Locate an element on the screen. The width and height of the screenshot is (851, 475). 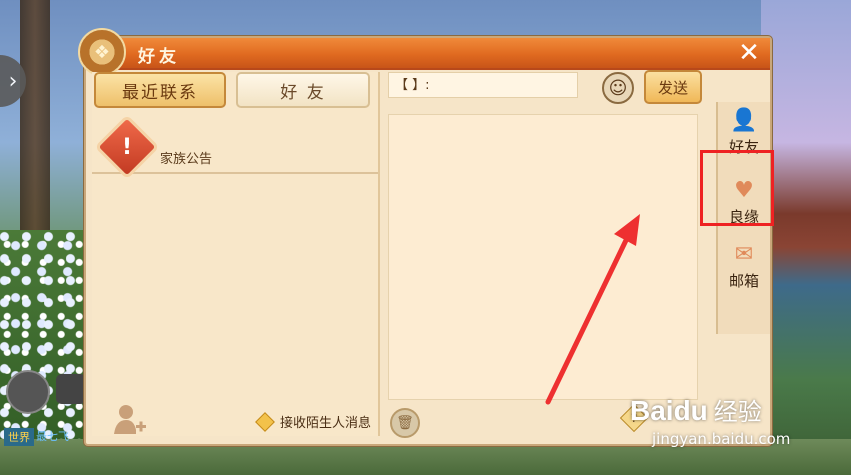
baidu-logo: Baidu is located at coordinates (669, 410).